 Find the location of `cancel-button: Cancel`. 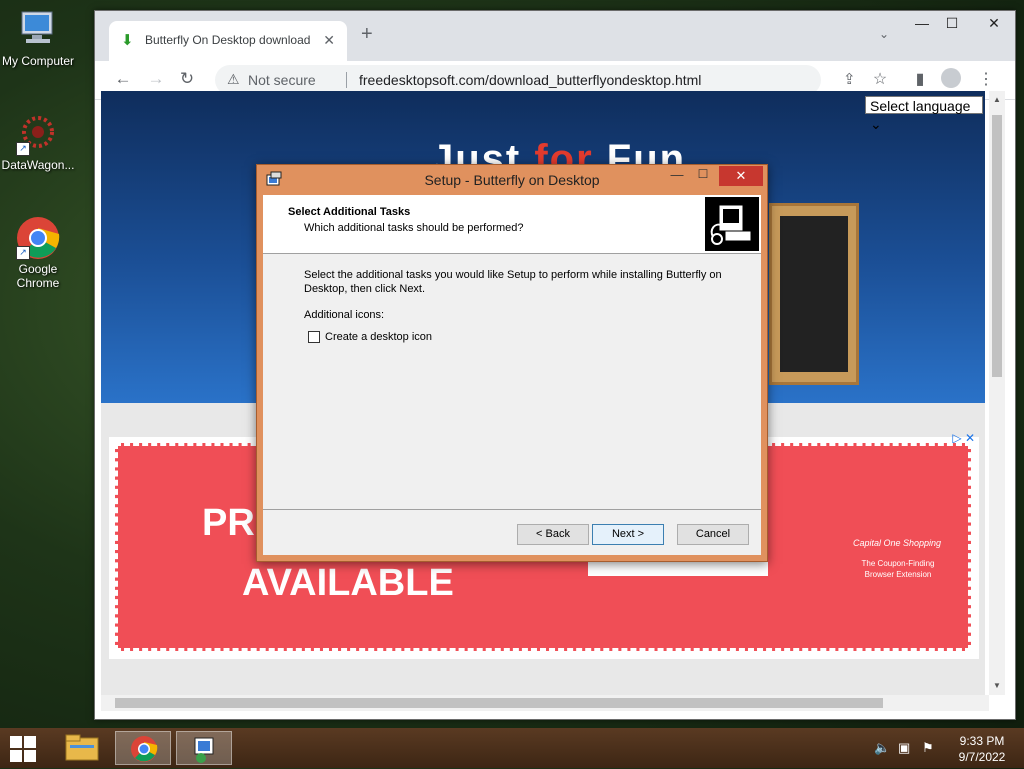

cancel-button: Cancel is located at coordinates (713, 534).